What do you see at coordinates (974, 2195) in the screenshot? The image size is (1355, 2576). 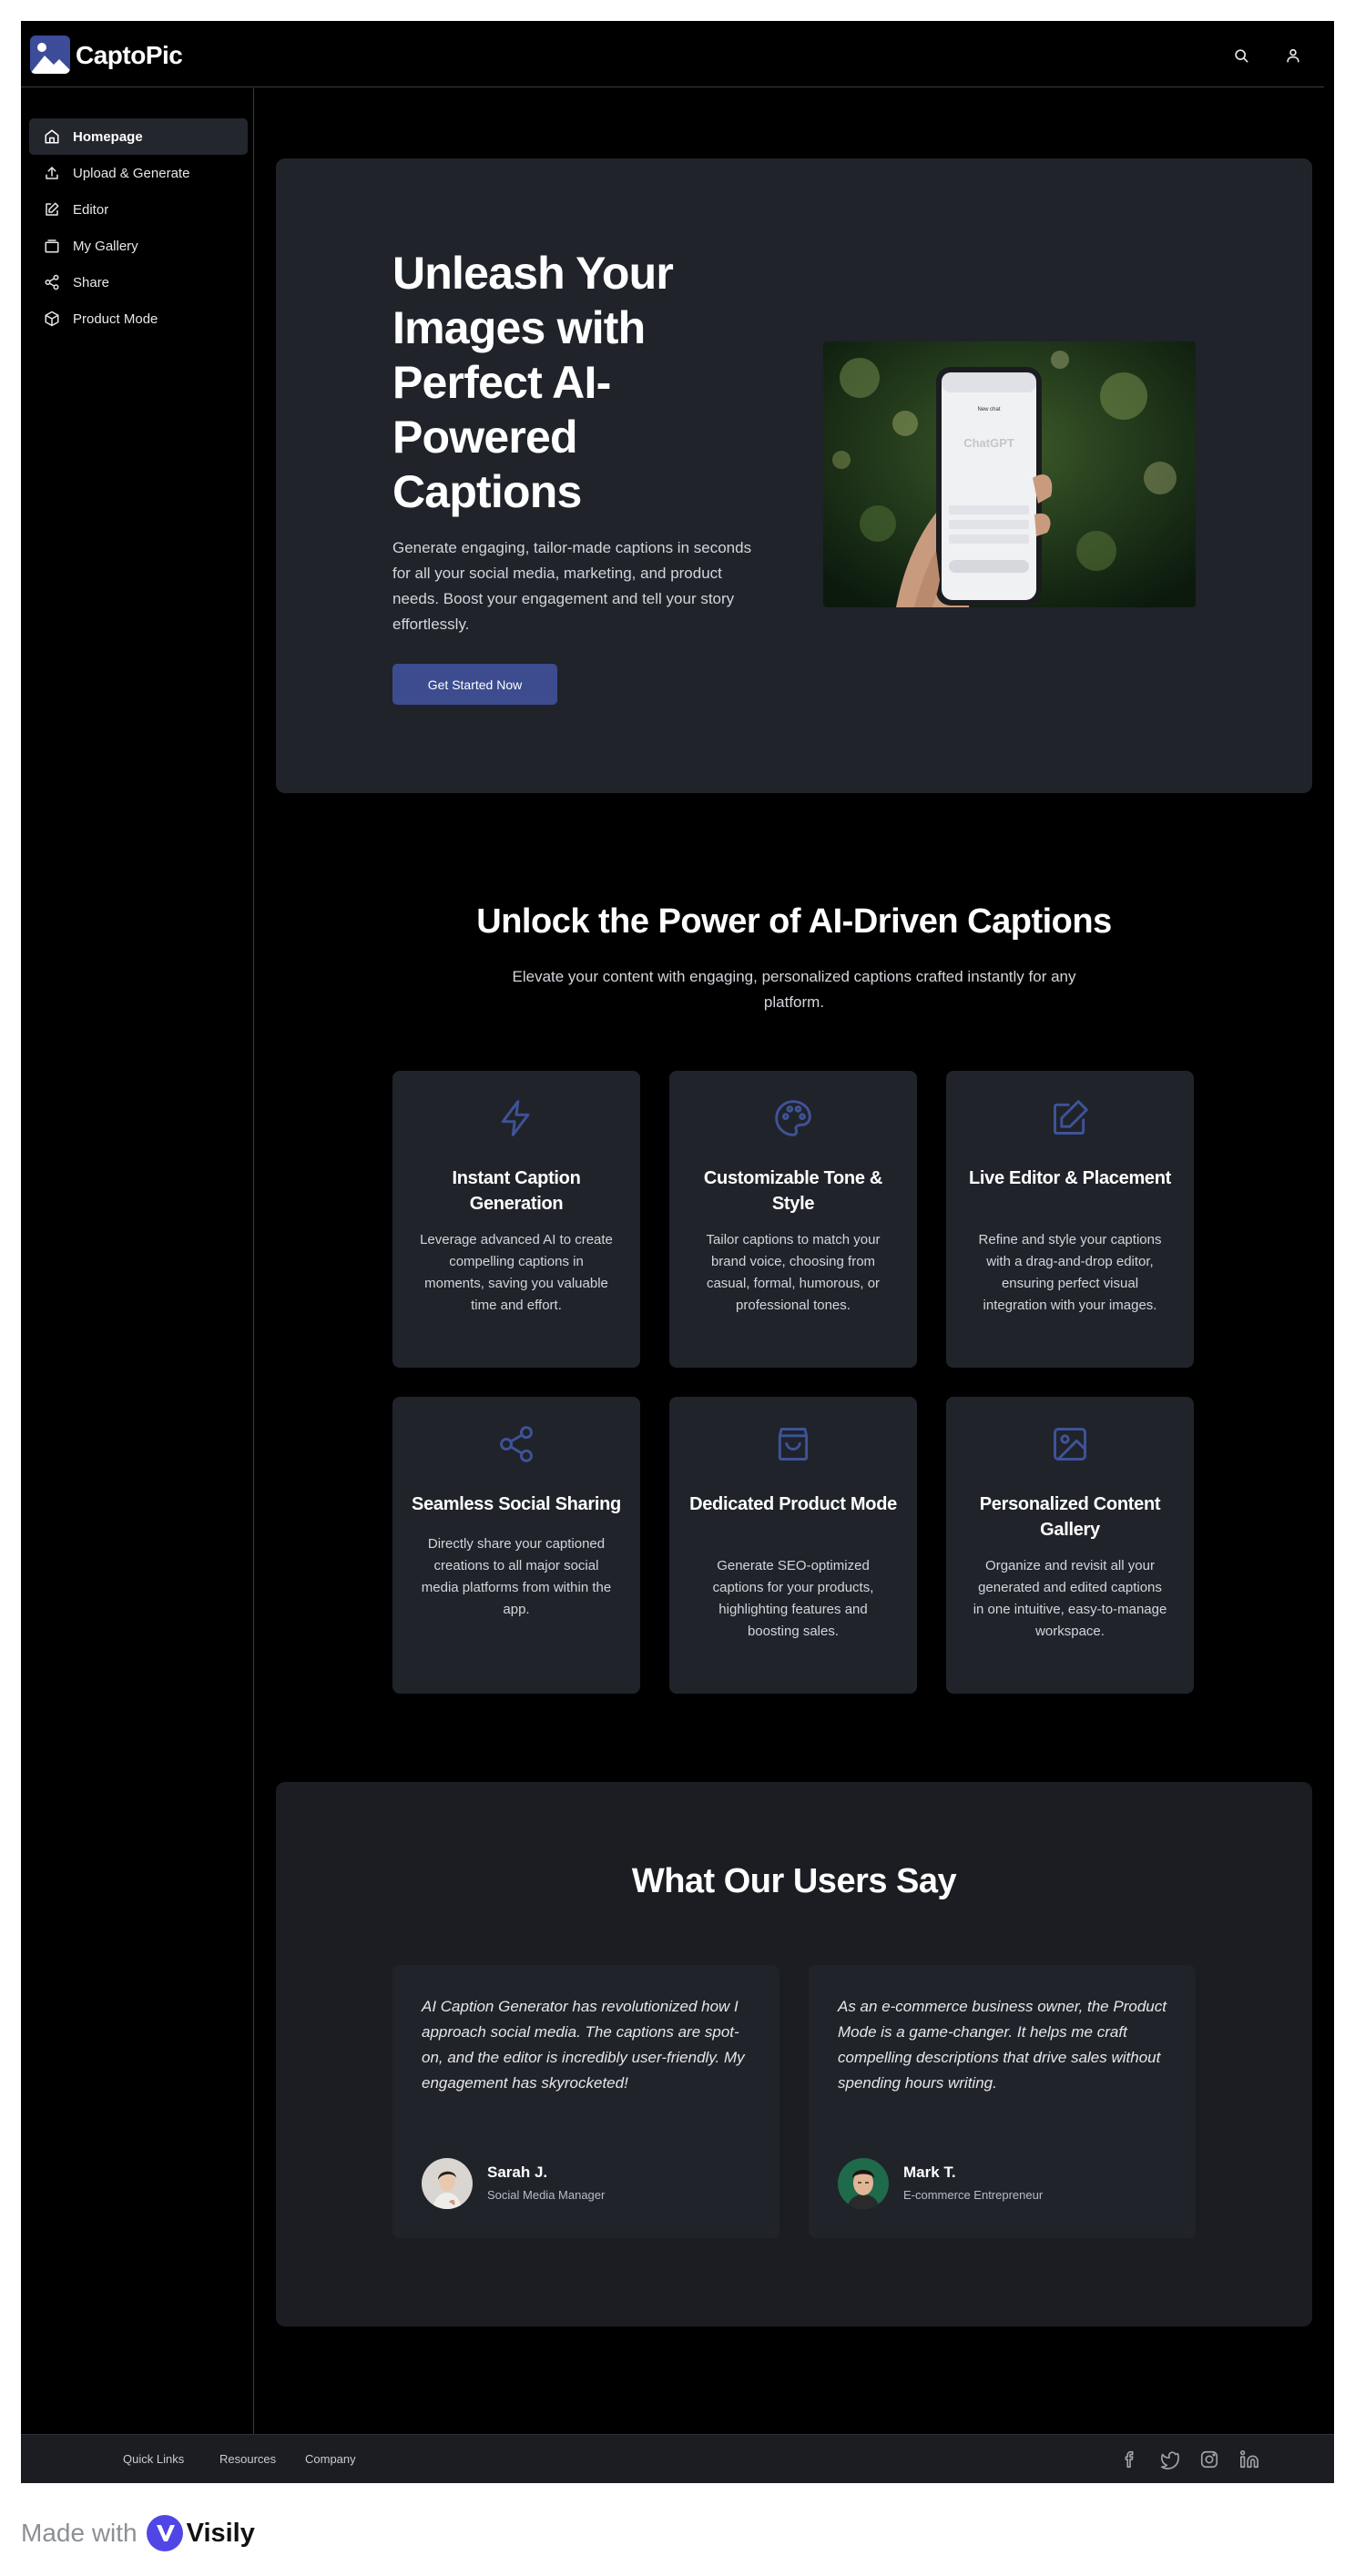 I see `testimonial-role: E-commerce Entrepreneur` at bounding box center [974, 2195].